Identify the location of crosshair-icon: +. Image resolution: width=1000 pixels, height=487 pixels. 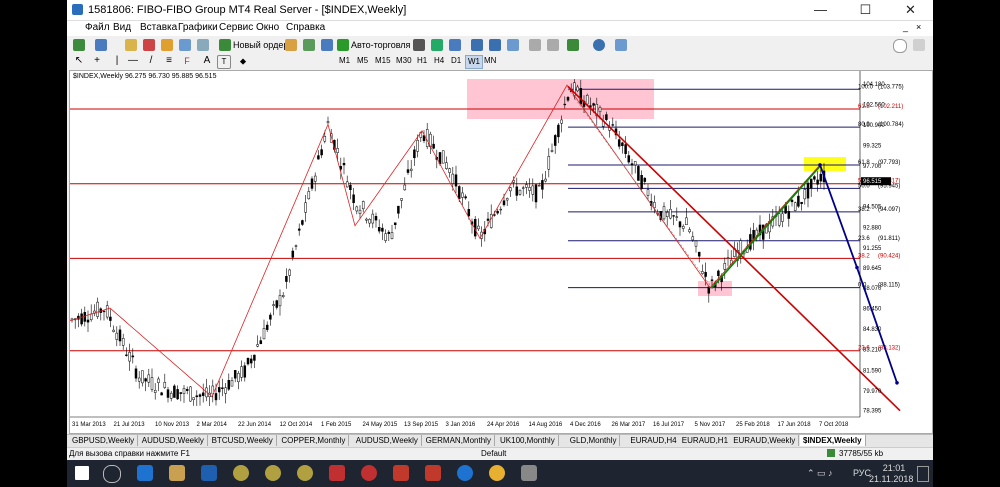
(97, 61).